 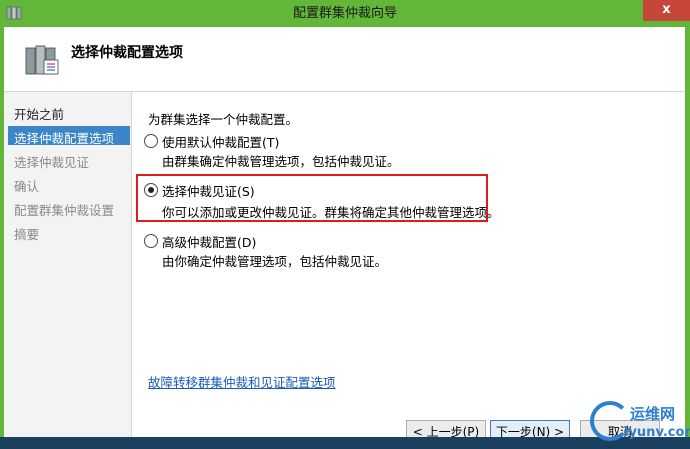 I want to click on option-label-witness: 选择仲裁见证(S), so click(x=208, y=190).